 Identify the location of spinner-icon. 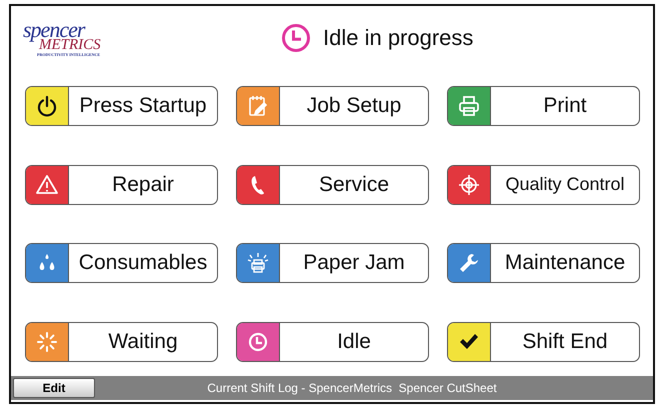
(47, 342).